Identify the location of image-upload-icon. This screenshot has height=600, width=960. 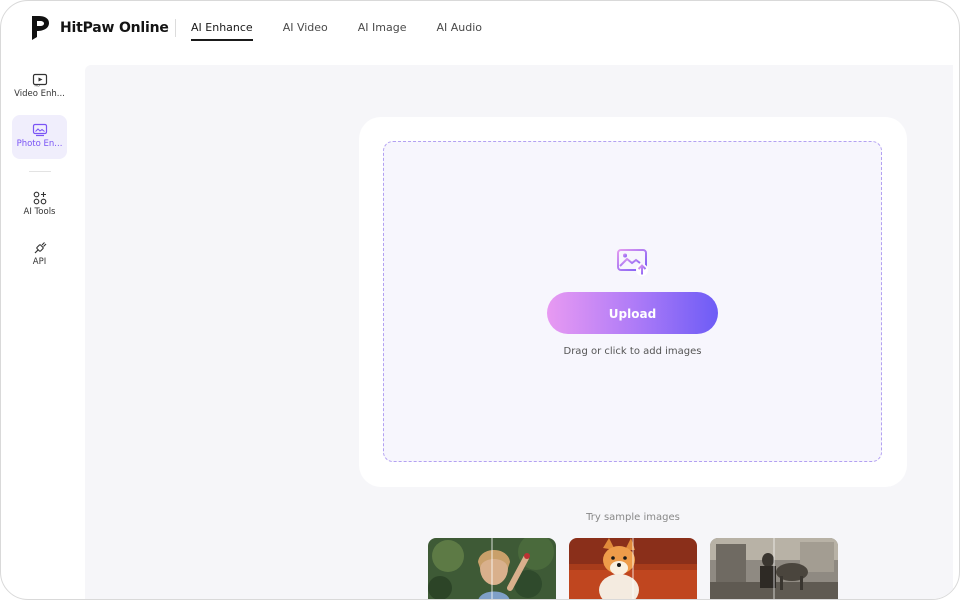
(632, 262).